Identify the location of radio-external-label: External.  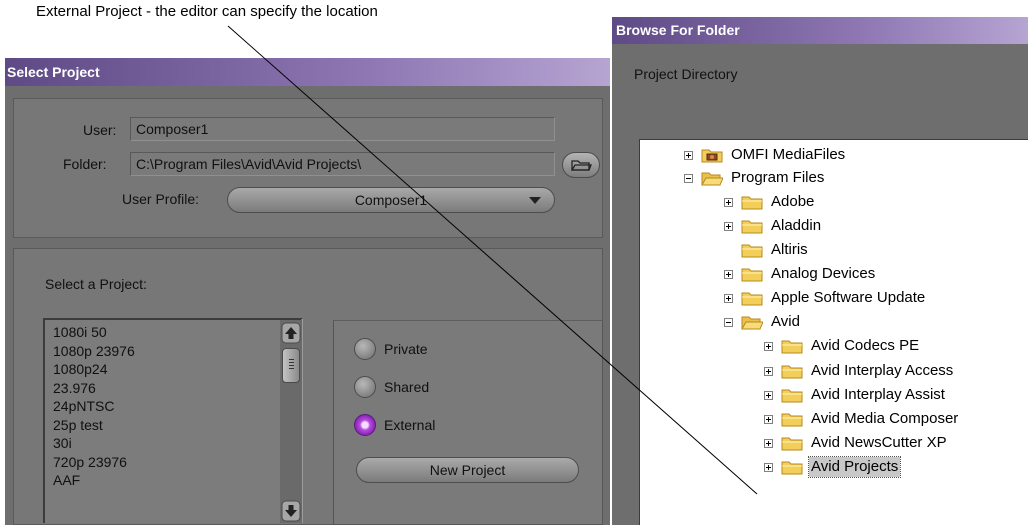
(410, 425).